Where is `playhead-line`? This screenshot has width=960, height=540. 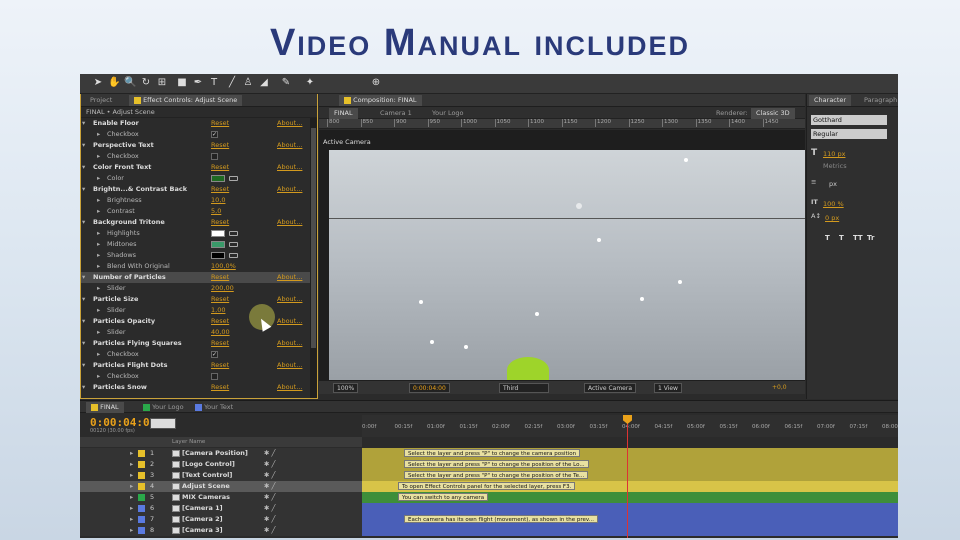
playhead-line is located at coordinates (627, 476).